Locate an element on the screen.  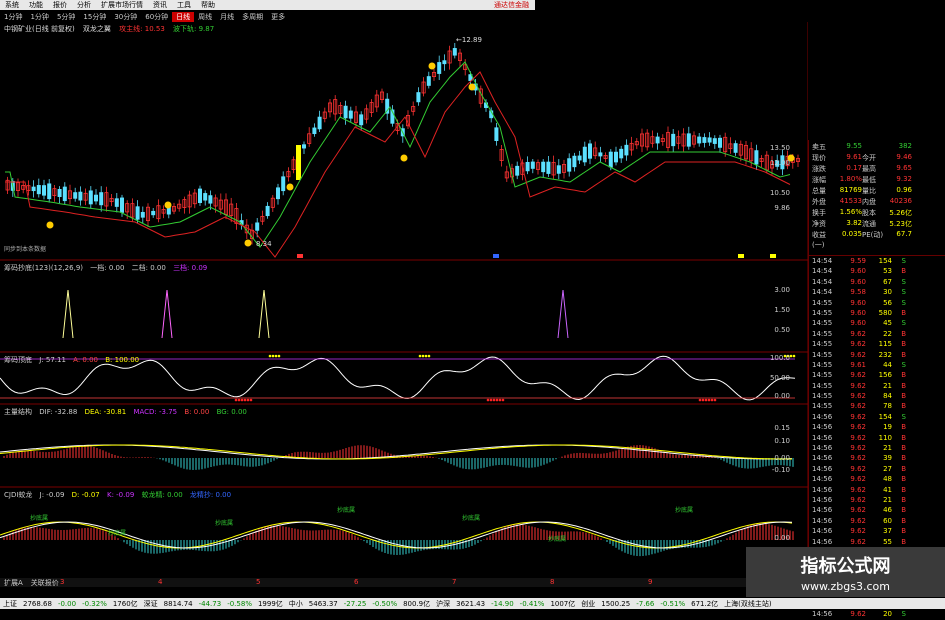
quote-label: 最高 is located at coordinates (869, 169).